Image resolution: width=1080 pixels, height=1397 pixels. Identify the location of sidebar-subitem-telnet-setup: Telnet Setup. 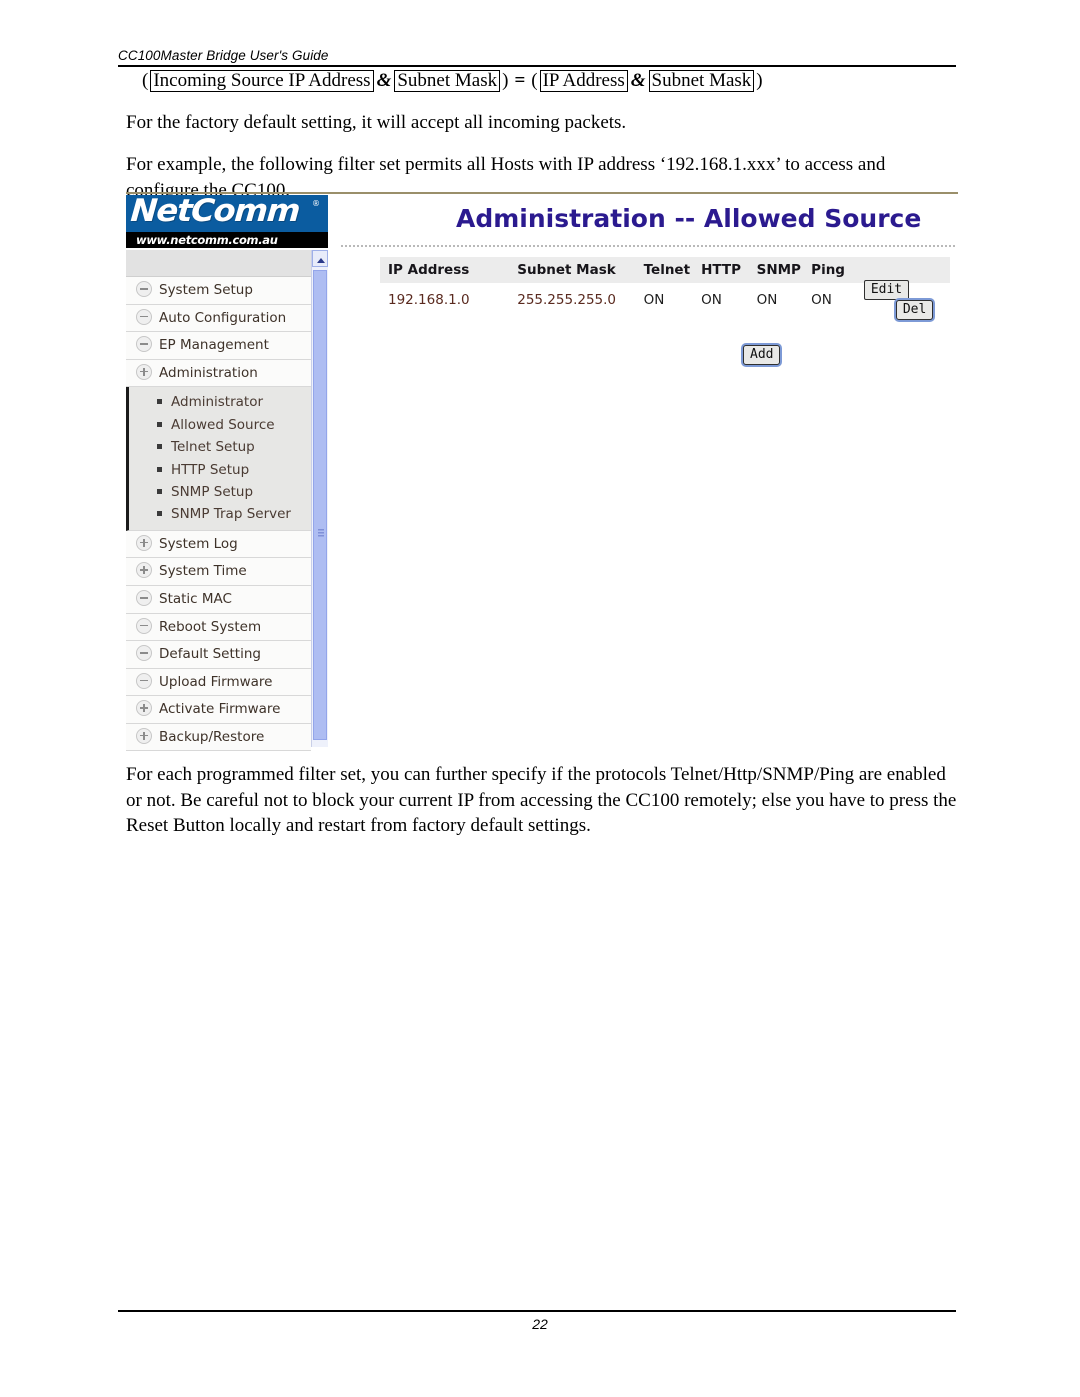
(220, 447).